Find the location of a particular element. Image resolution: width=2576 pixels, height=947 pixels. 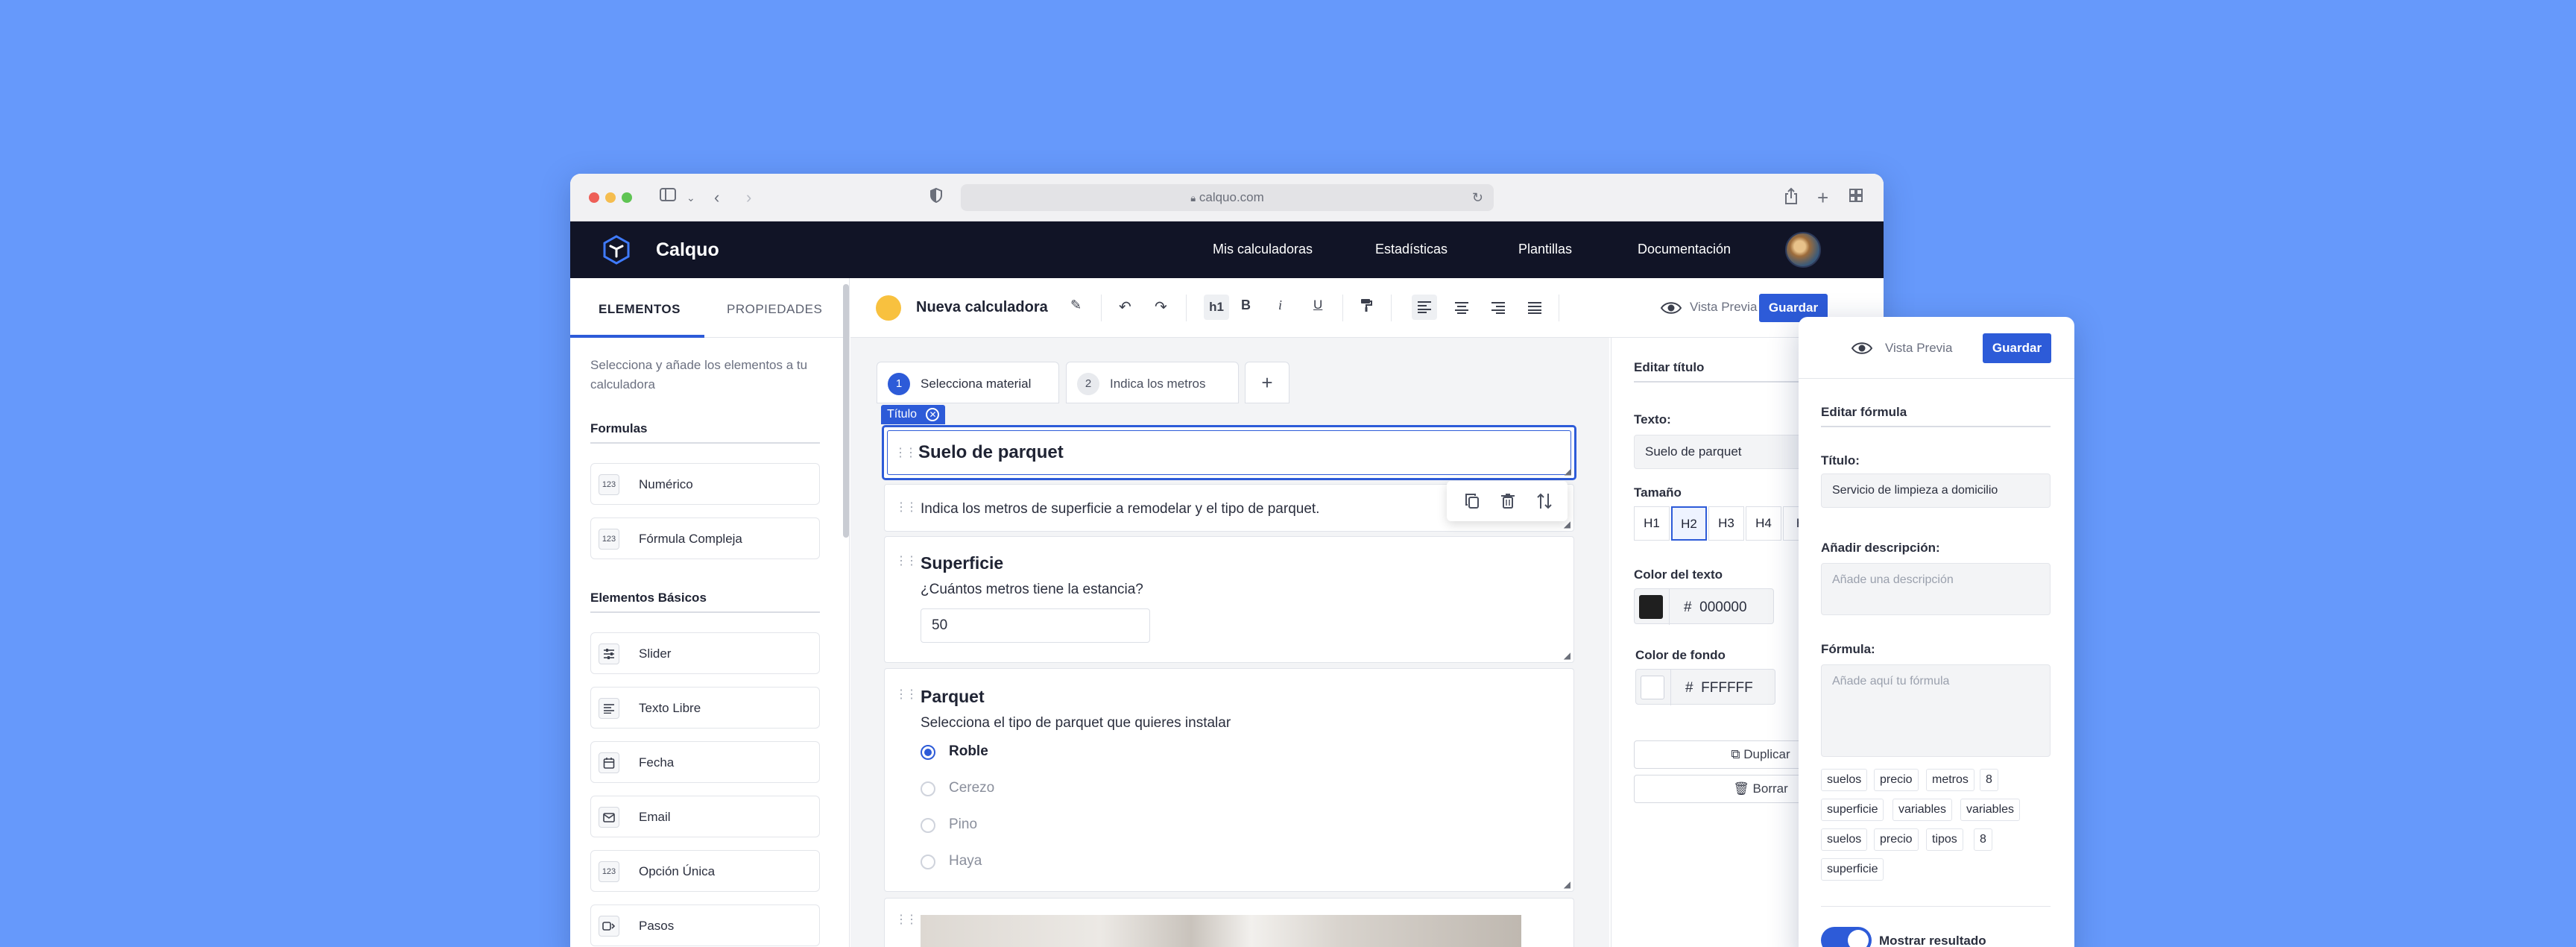

tab-elementos: ELEMENTOS is located at coordinates (640, 310).